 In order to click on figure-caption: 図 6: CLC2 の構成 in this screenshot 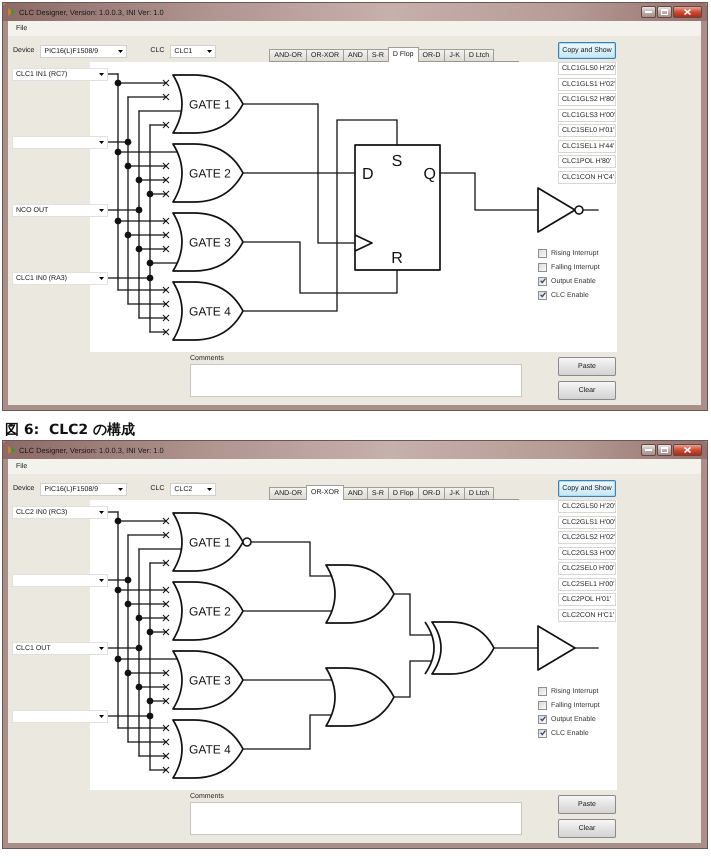, I will do `click(70, 430)`.